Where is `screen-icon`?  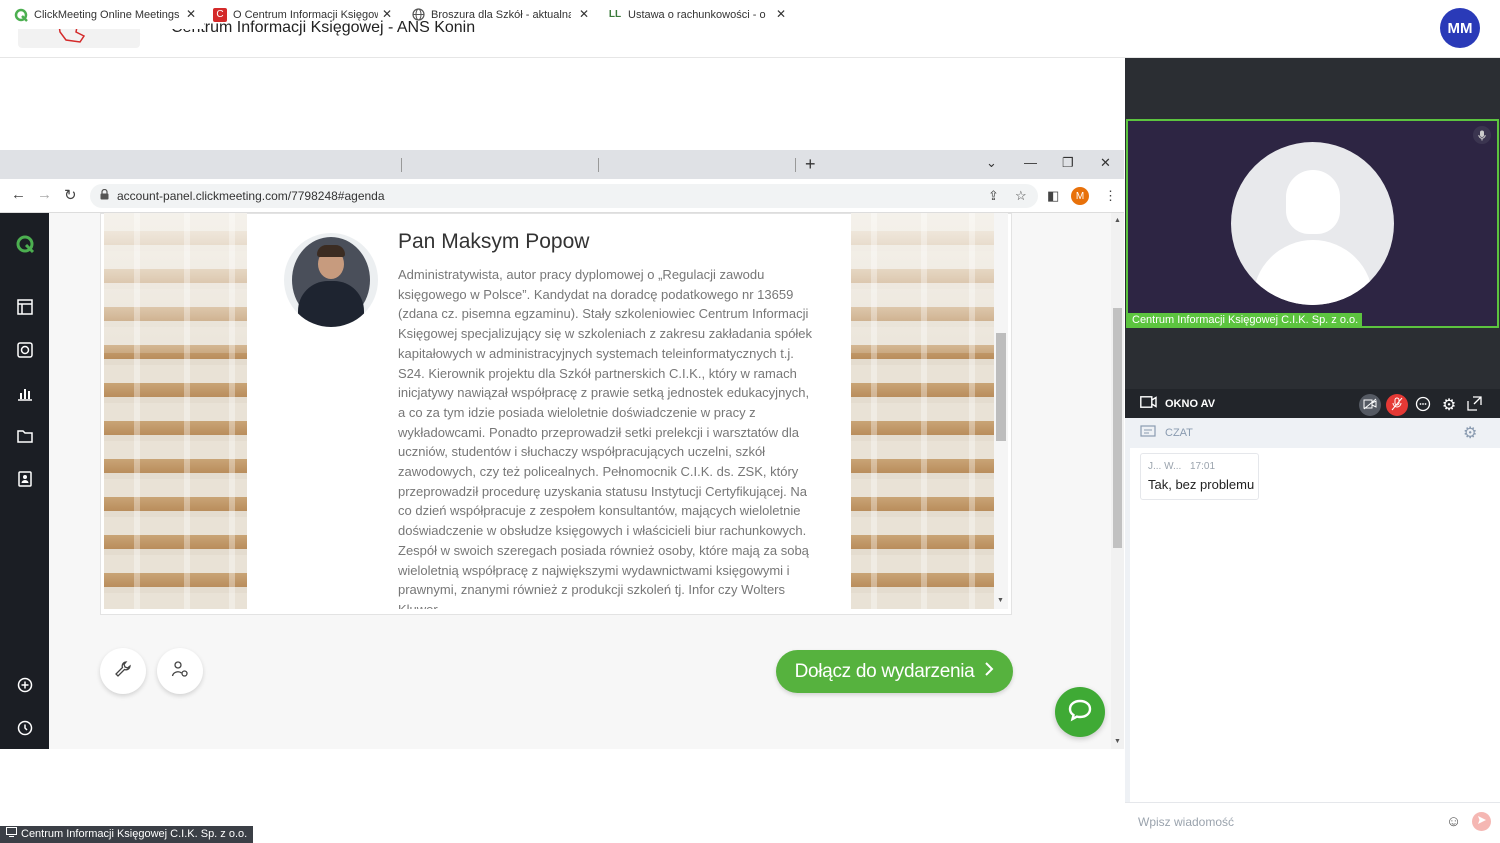 screen-icon is located at coordinates (11, 834).